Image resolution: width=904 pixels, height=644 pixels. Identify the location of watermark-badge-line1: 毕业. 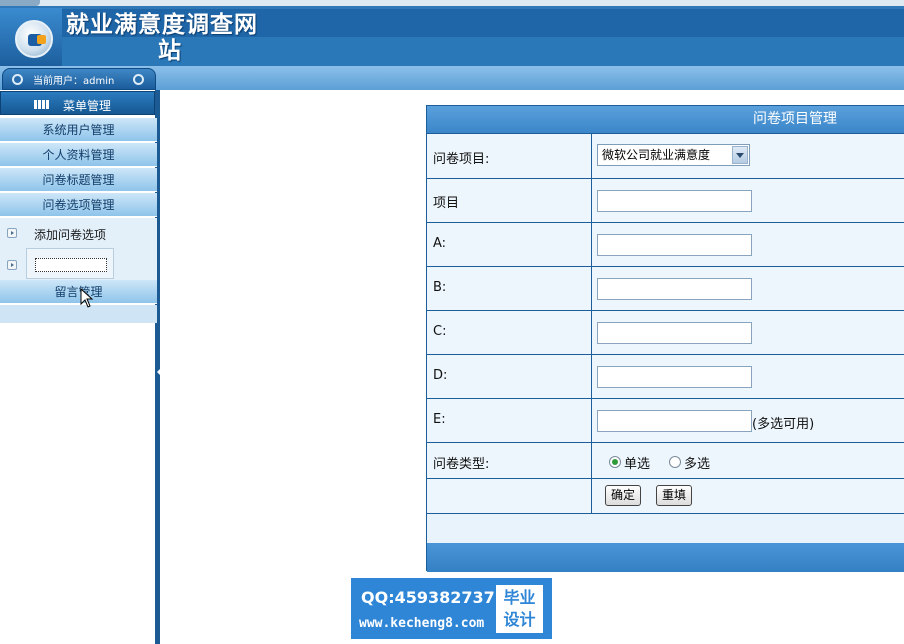
(519, 597).